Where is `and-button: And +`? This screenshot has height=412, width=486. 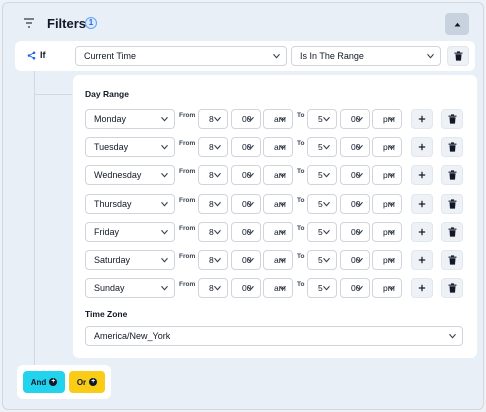 and-button: And + is located at coordinates (44, 382).